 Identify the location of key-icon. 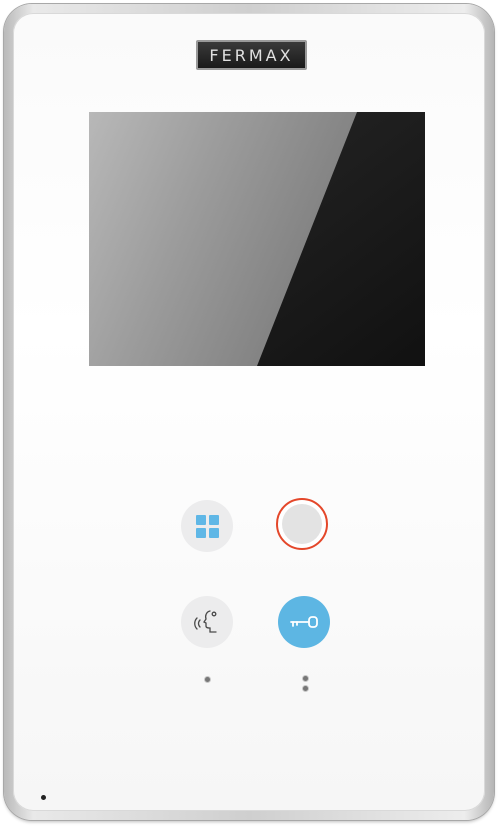
(304, 622).